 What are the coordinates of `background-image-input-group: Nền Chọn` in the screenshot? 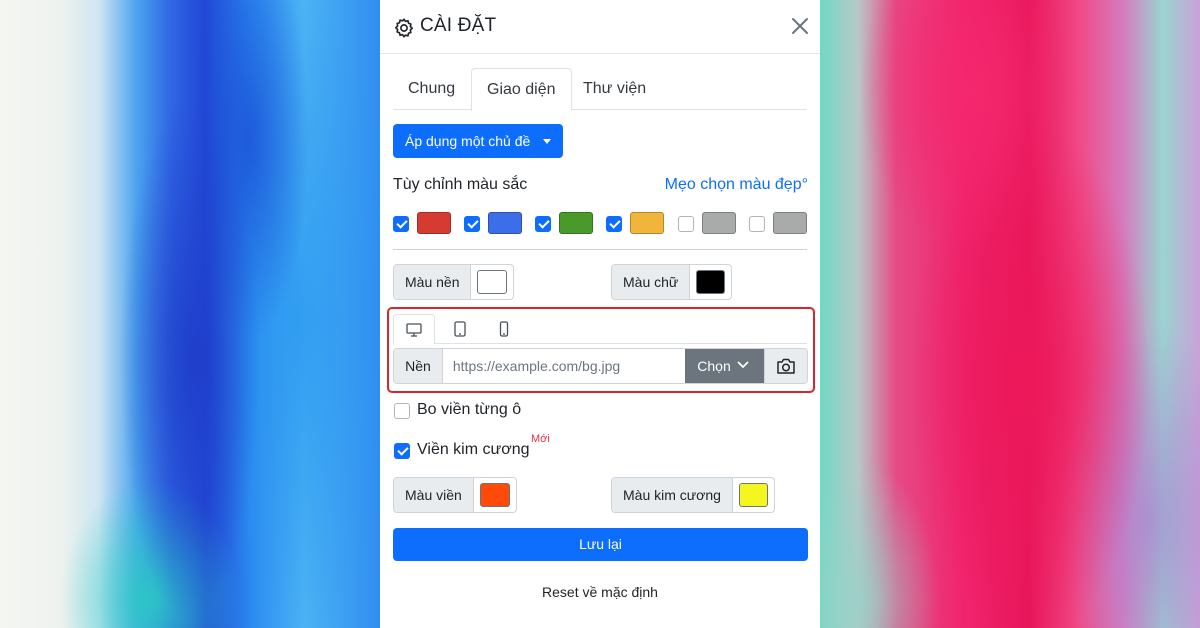 It's located at (600, 366).